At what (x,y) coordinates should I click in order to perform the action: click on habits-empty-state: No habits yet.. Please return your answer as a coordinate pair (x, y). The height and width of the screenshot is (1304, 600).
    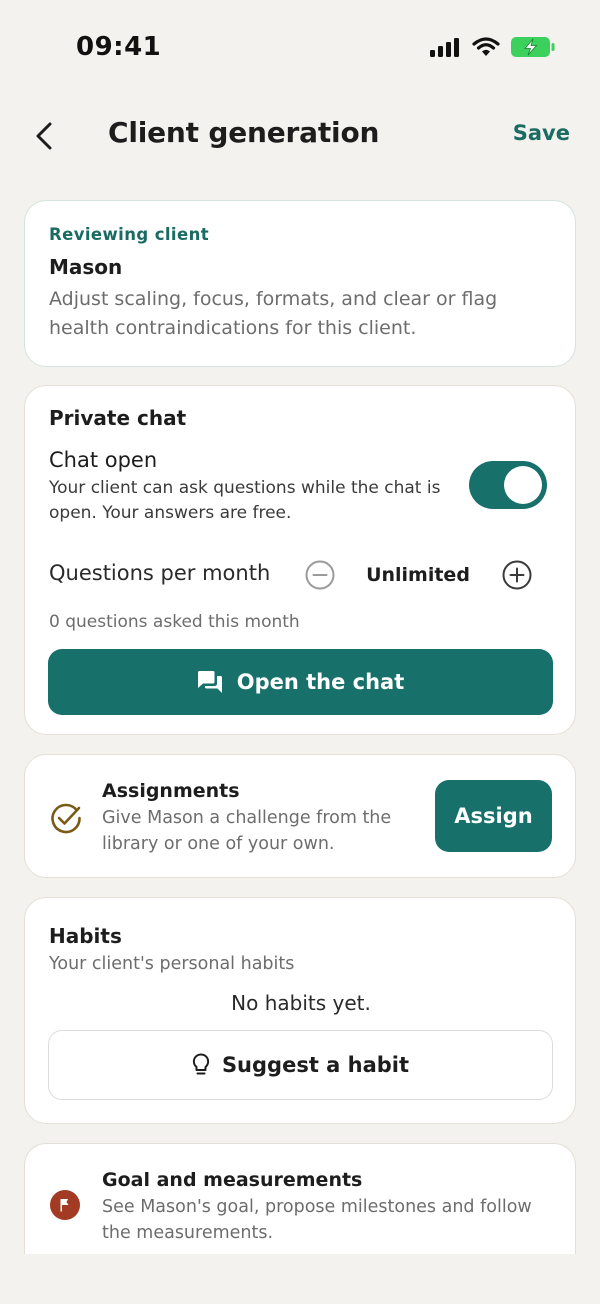
    Looking at the image, I should click on (301, 1003).